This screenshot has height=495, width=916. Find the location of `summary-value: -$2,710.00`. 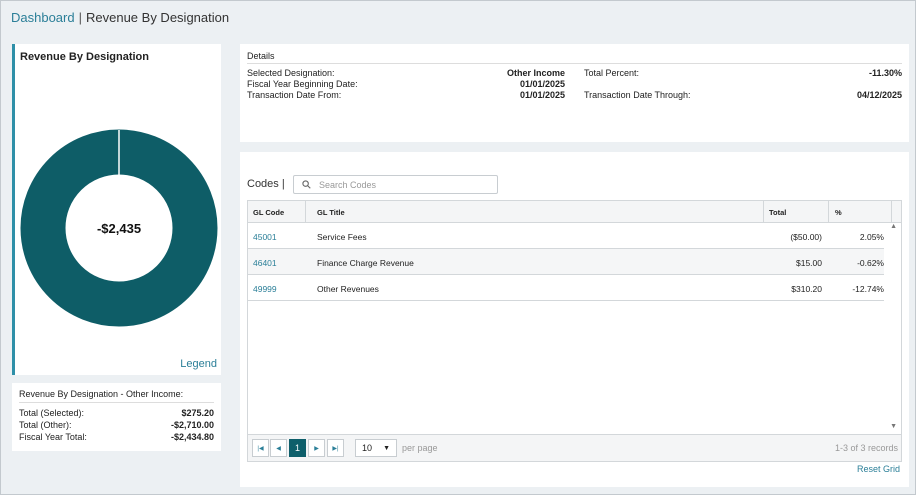

summary-value: -$2,710.00 is located at coordinates (192, 425).